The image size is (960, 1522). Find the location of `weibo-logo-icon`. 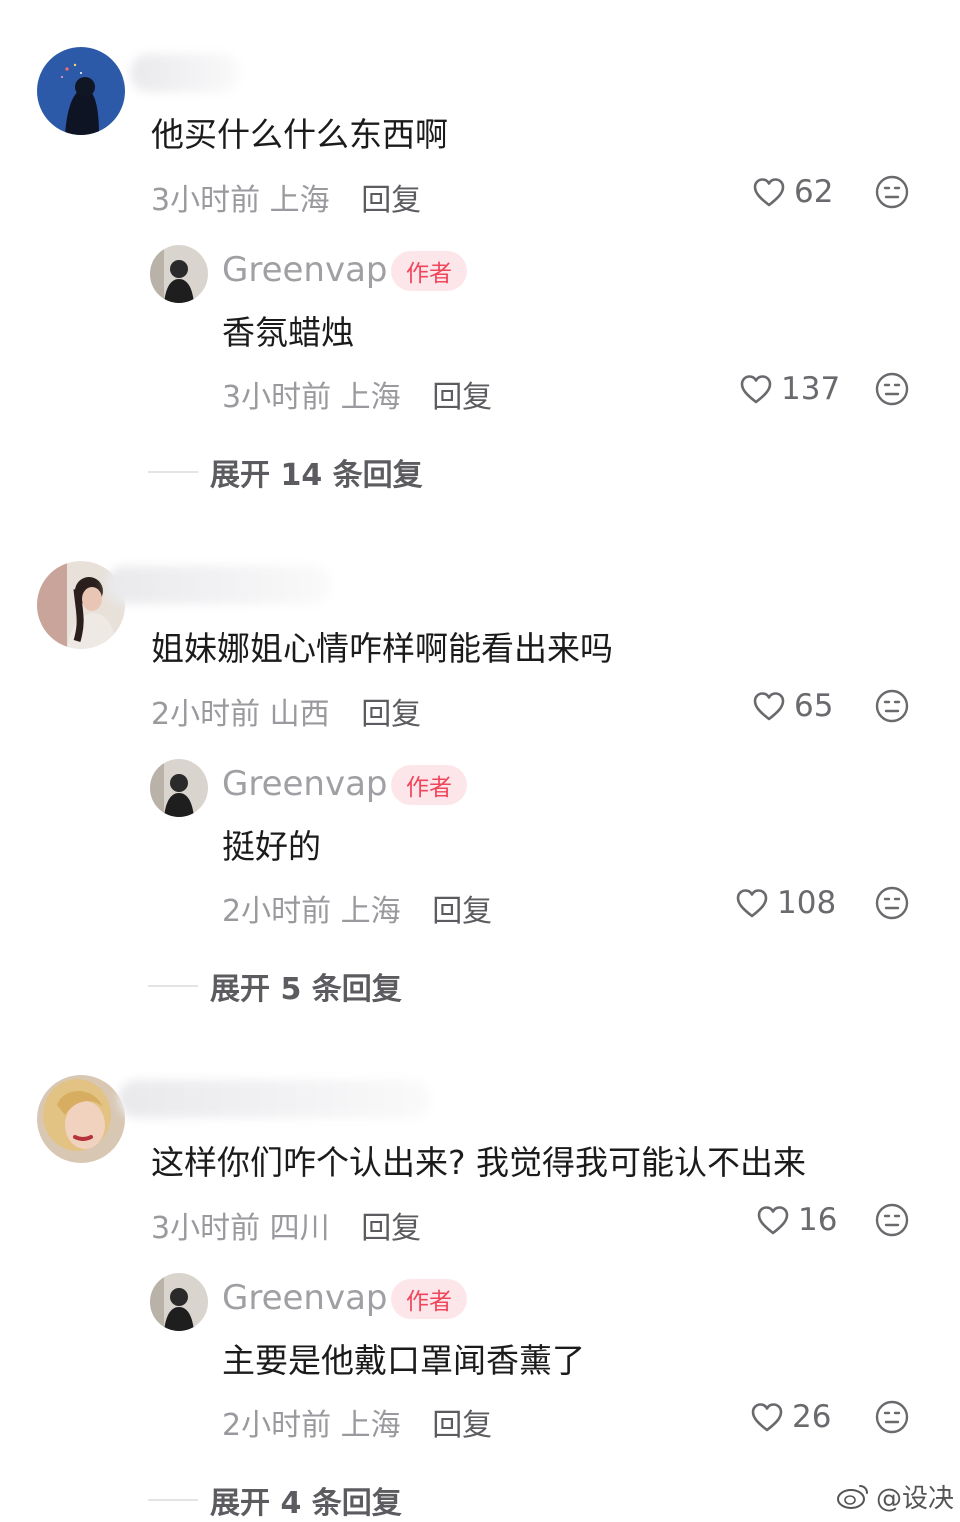

weibo-logo-icon is located at coordinates (852, 1497).